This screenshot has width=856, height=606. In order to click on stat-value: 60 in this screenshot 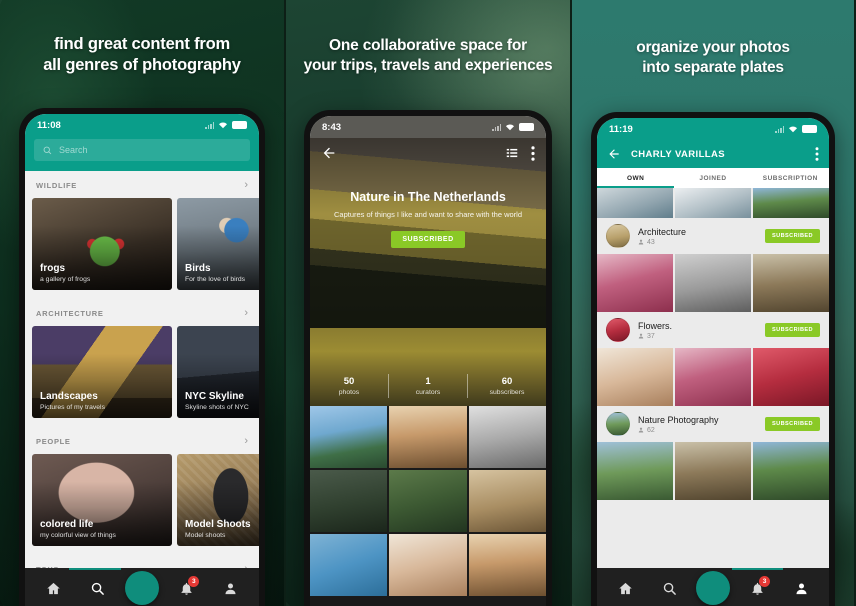, I will do `click(507, 381)`.